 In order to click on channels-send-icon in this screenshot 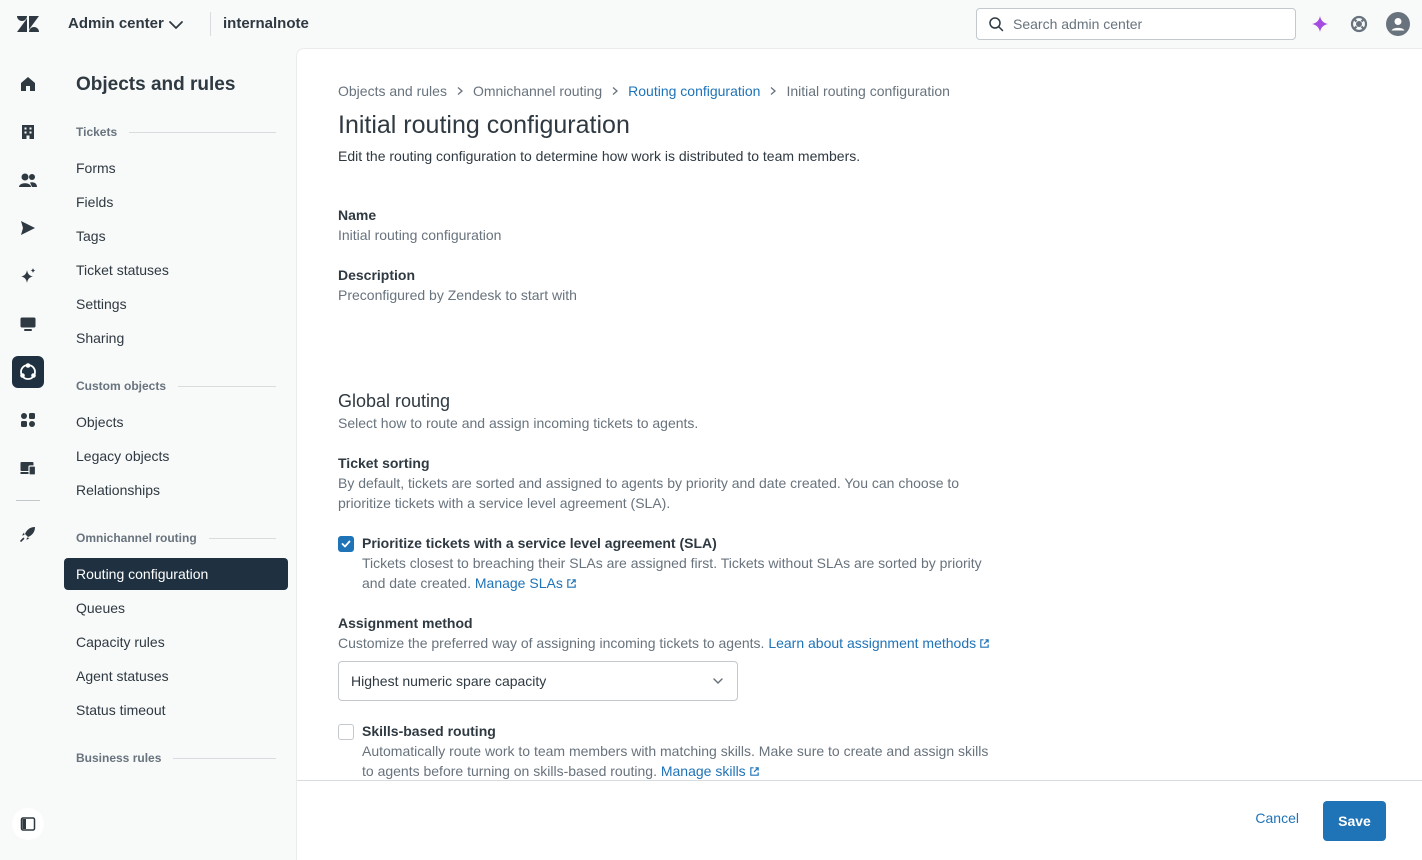, I will do `click(28, 228)`.